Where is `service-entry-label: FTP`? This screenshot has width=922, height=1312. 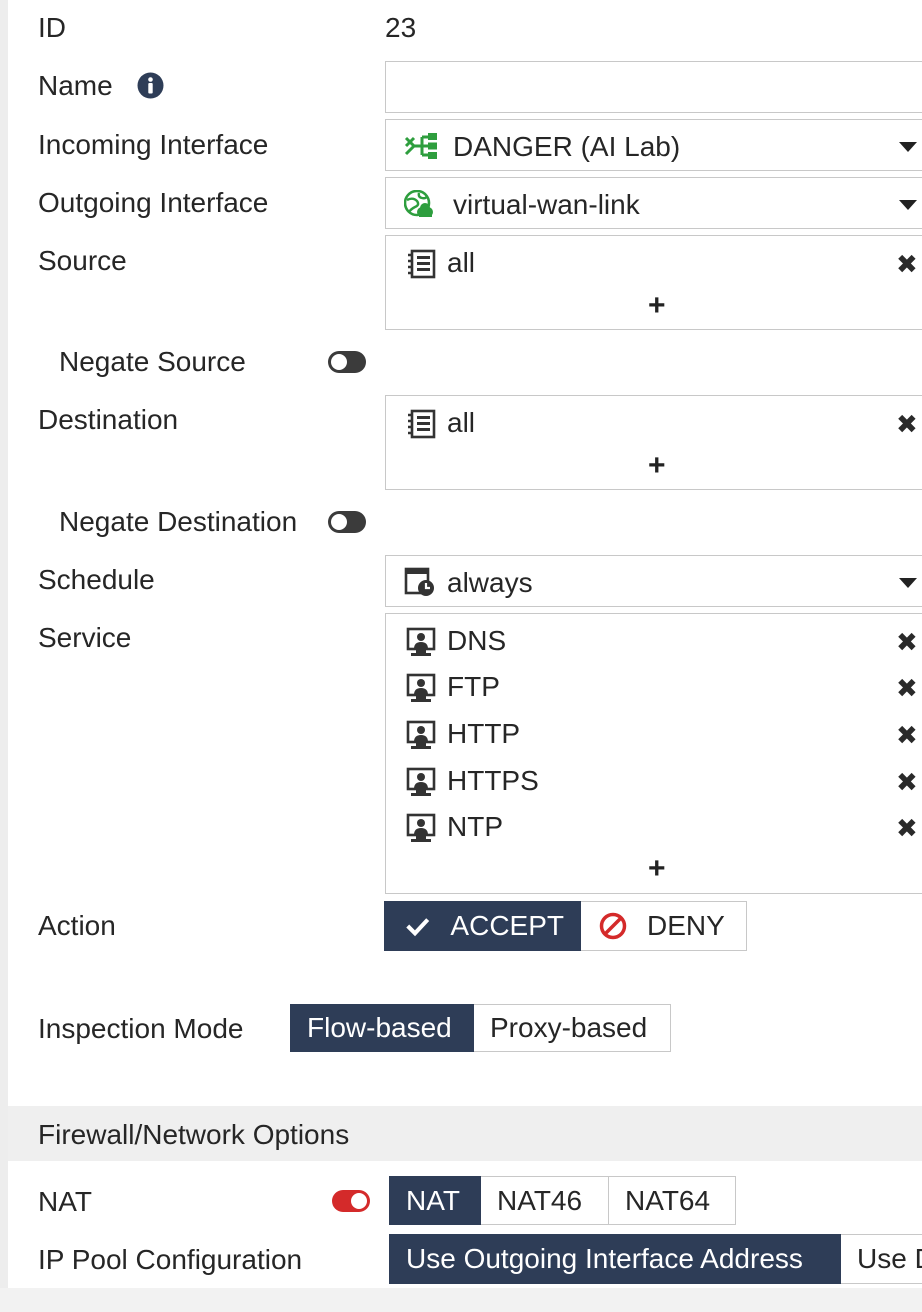
service-entry-label: FTP is located at coordinates (473, 686).